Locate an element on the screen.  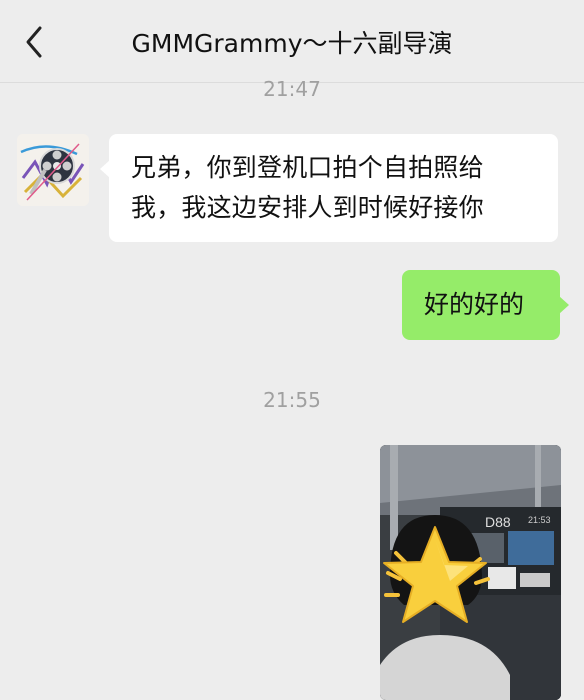
back-chevron-icon is located at coordinates (35, 42).